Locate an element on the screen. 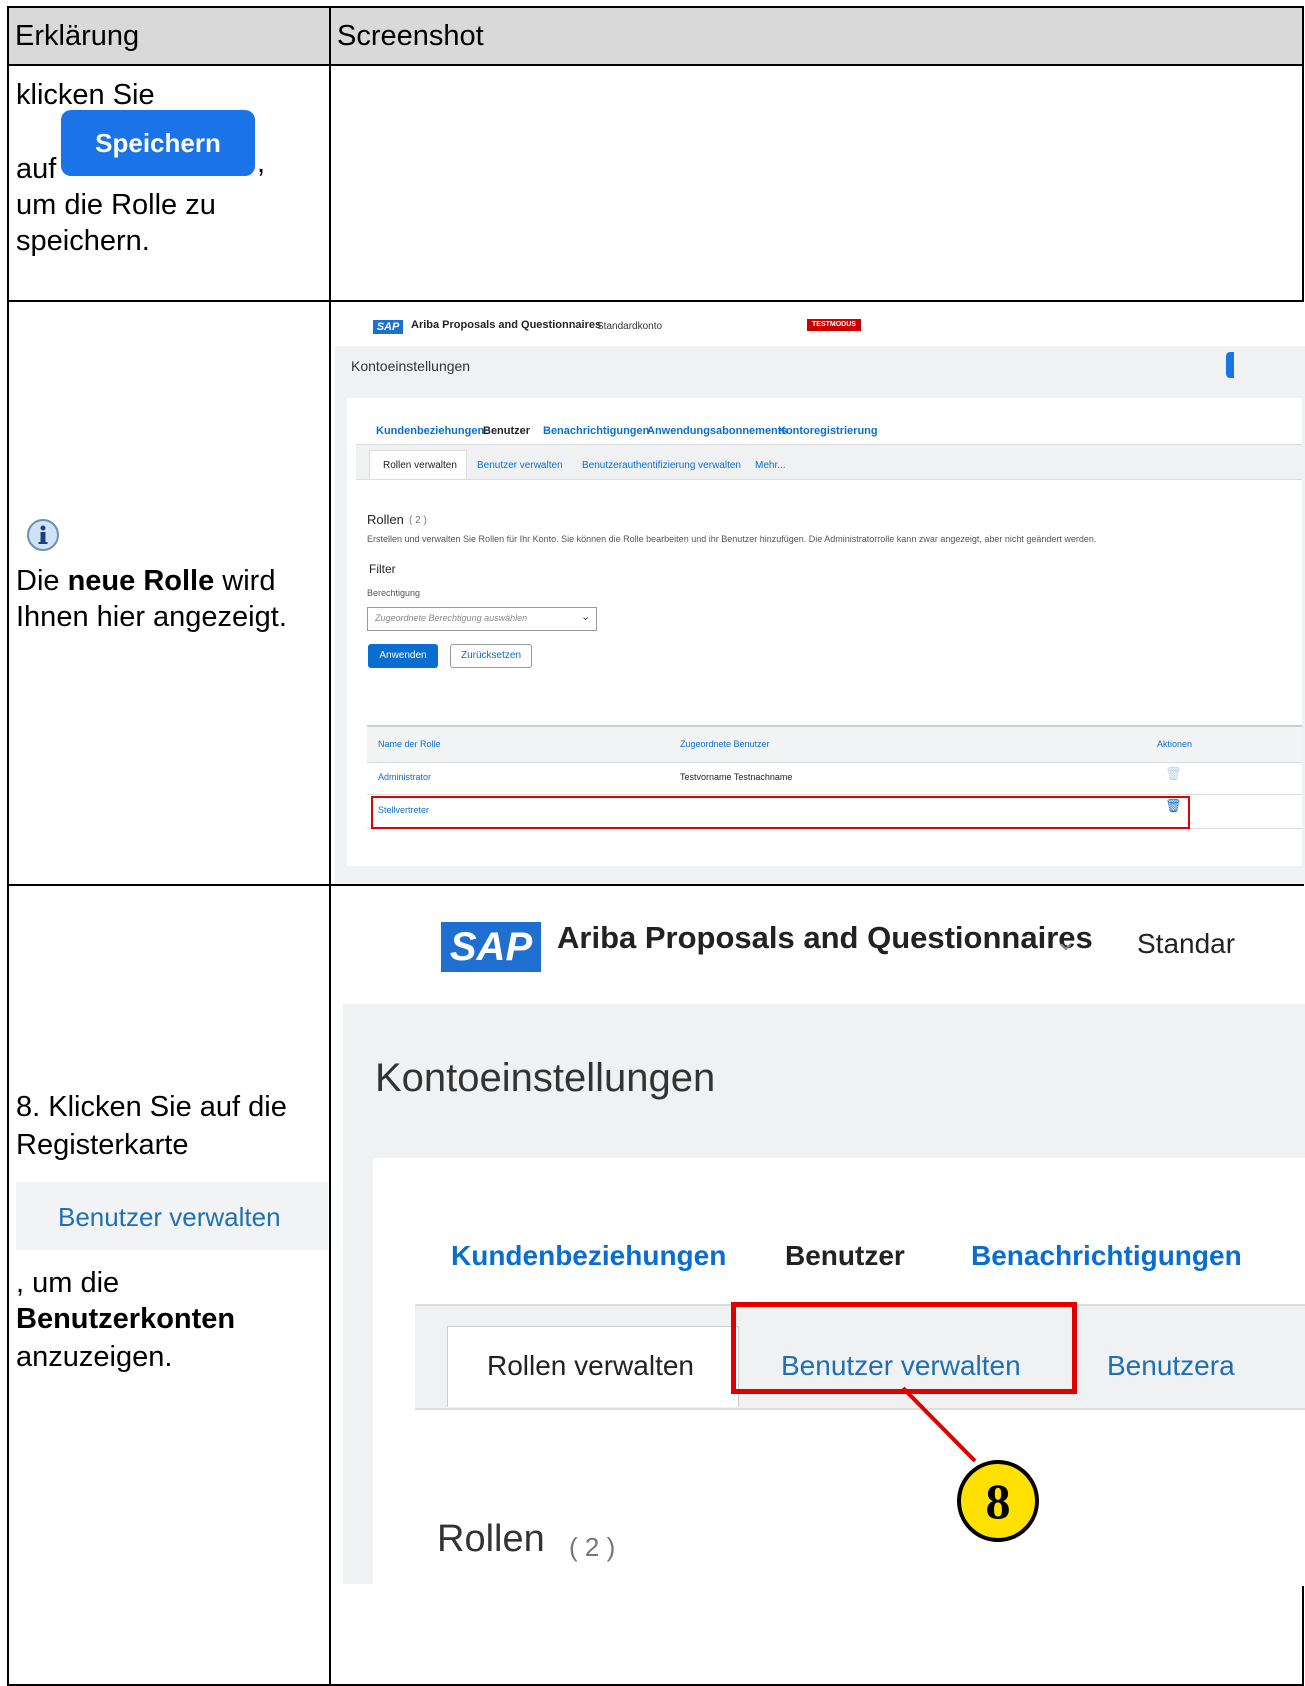 The height and width of the screenshot is (1686, 1305). row1-line3: um die Rolle zu is located at coordinates (116, 205).